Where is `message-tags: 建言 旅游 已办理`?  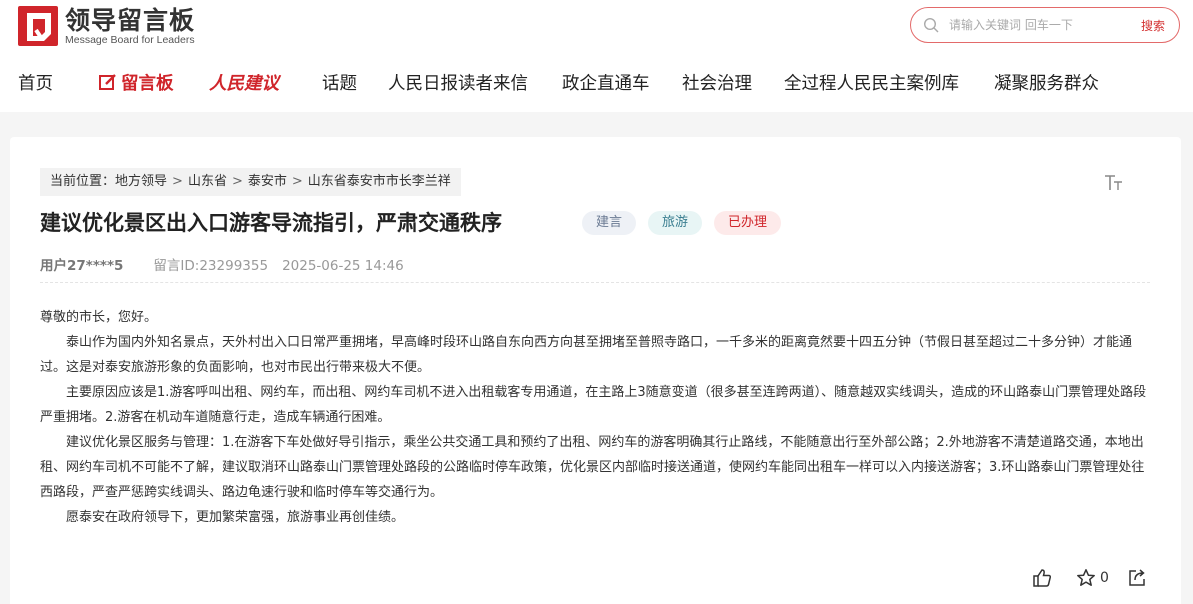 message-tags: 建言 旅游 已办理 is located at coordinates (687, 223).